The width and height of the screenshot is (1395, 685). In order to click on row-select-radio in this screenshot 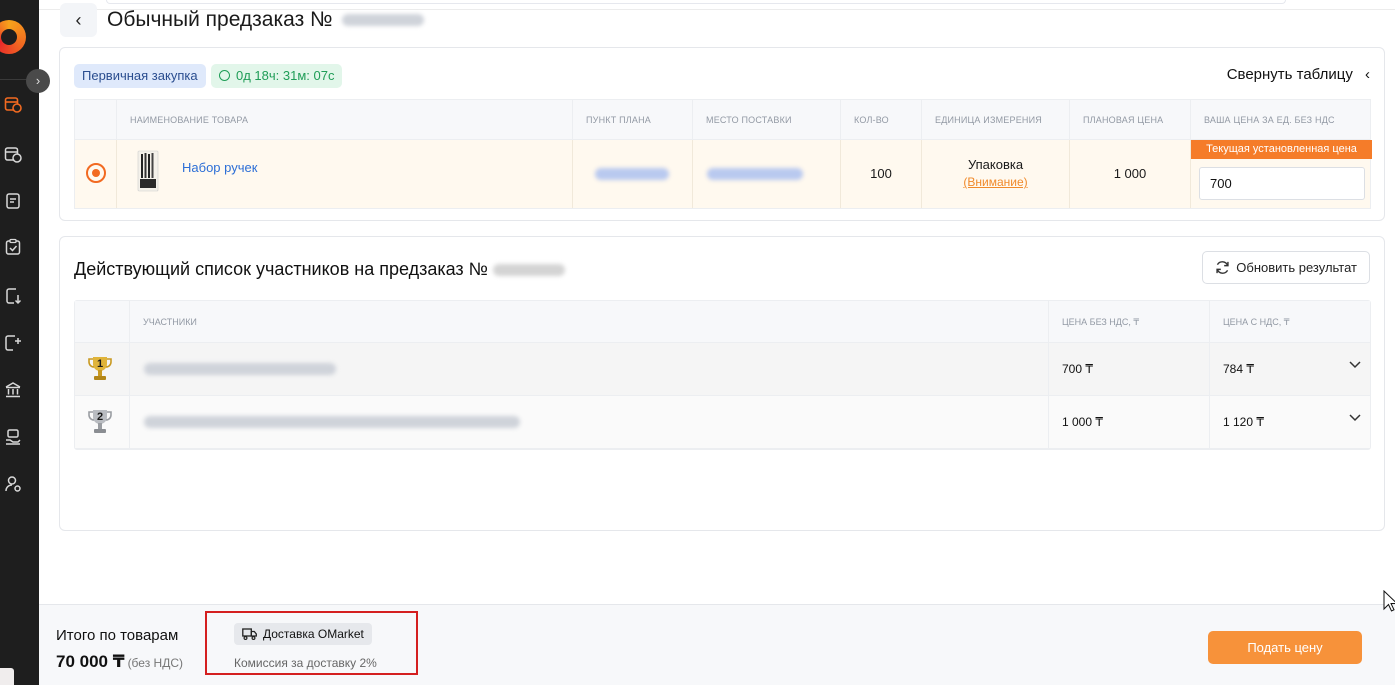, I will do `click(96, 173)`.